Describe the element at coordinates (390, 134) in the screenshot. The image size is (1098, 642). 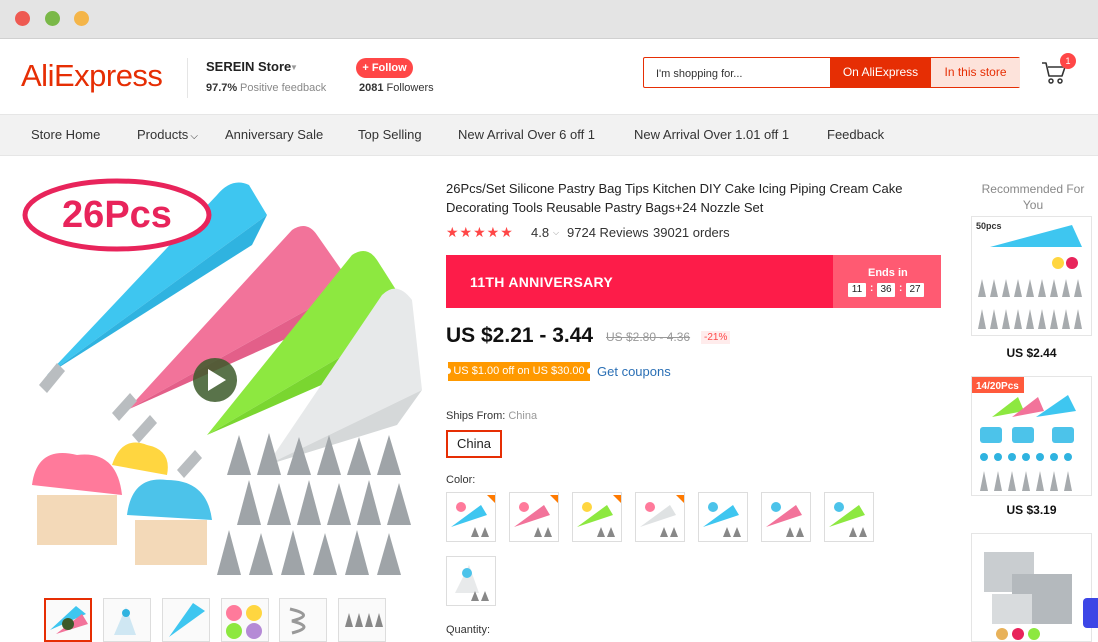
I see `nav-top-selling: Top Selling` at that location.